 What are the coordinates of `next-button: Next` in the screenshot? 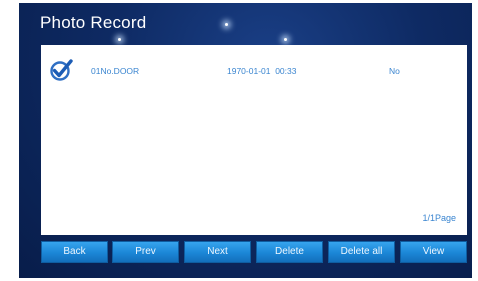 It's located at (217, 252).